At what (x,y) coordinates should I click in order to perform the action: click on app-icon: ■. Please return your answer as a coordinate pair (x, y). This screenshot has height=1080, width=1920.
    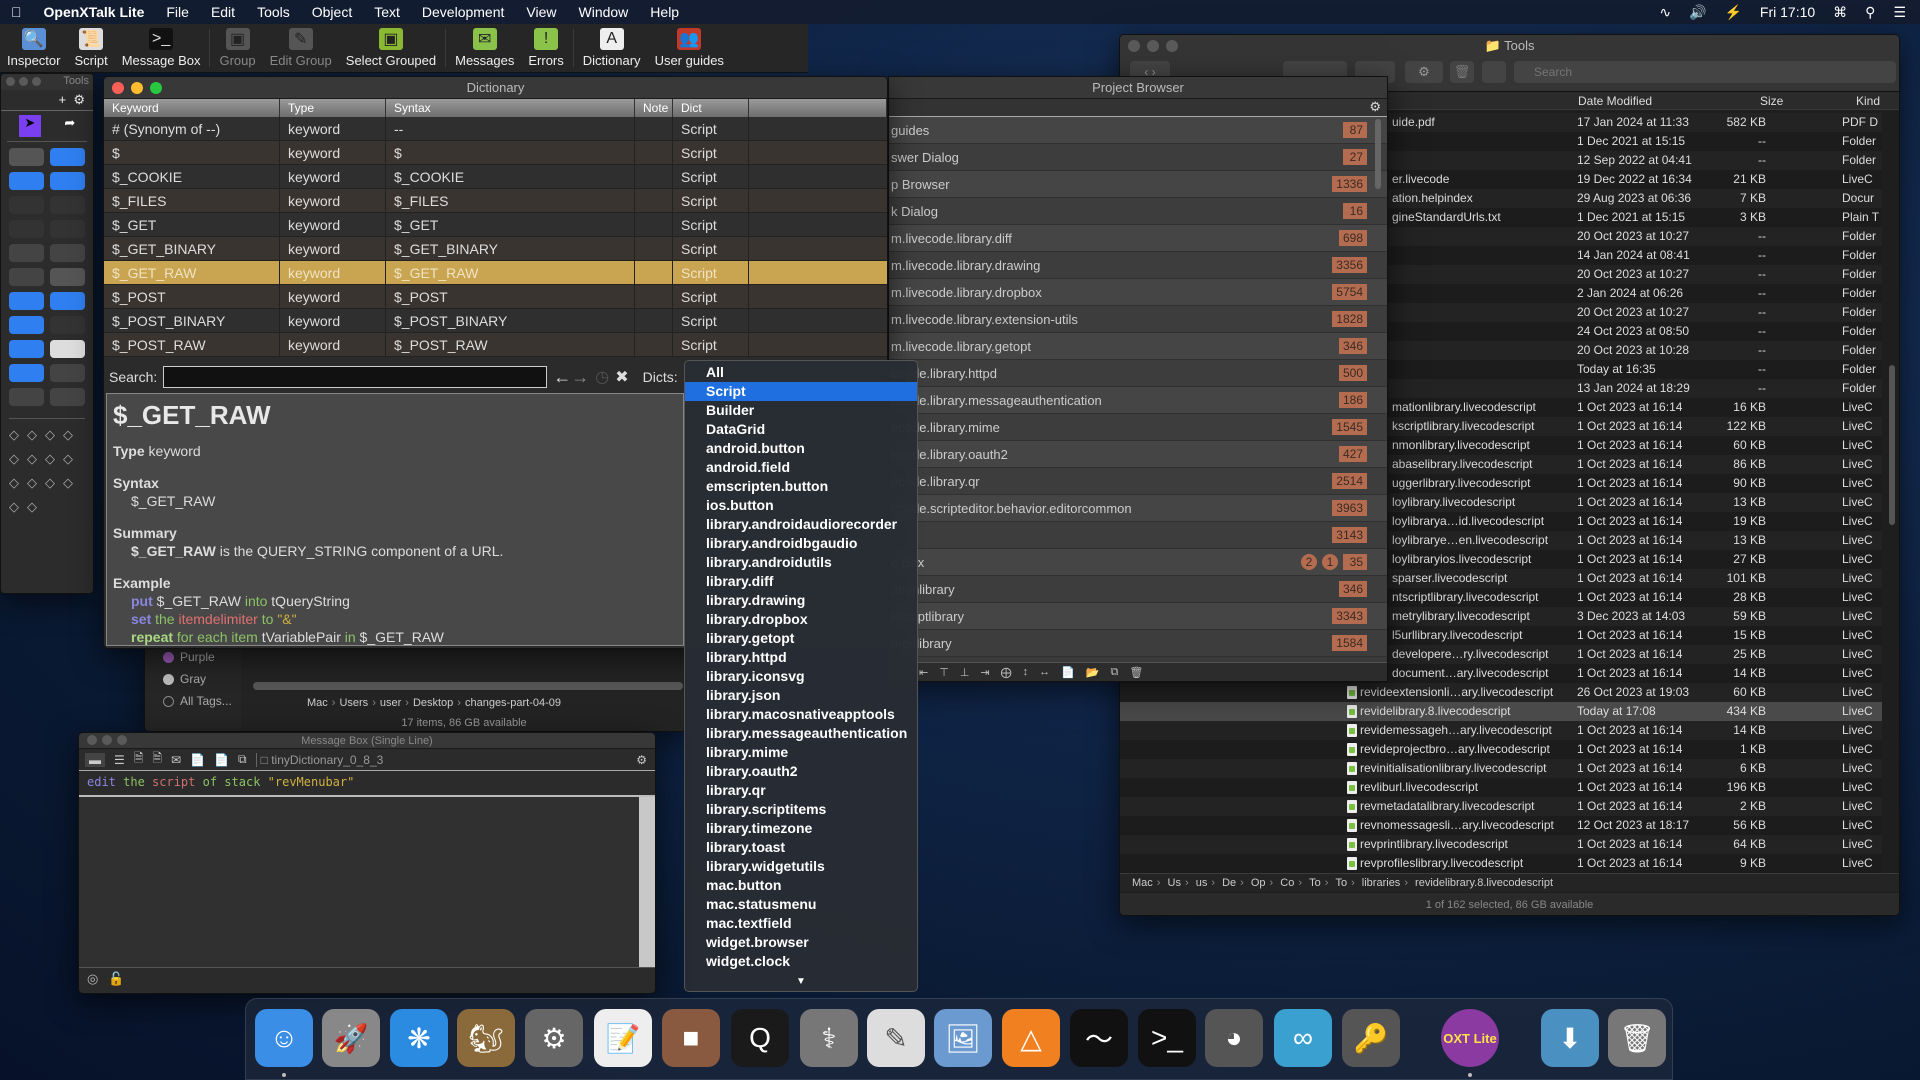
    Looking at the image, I should click on (691, 1038).